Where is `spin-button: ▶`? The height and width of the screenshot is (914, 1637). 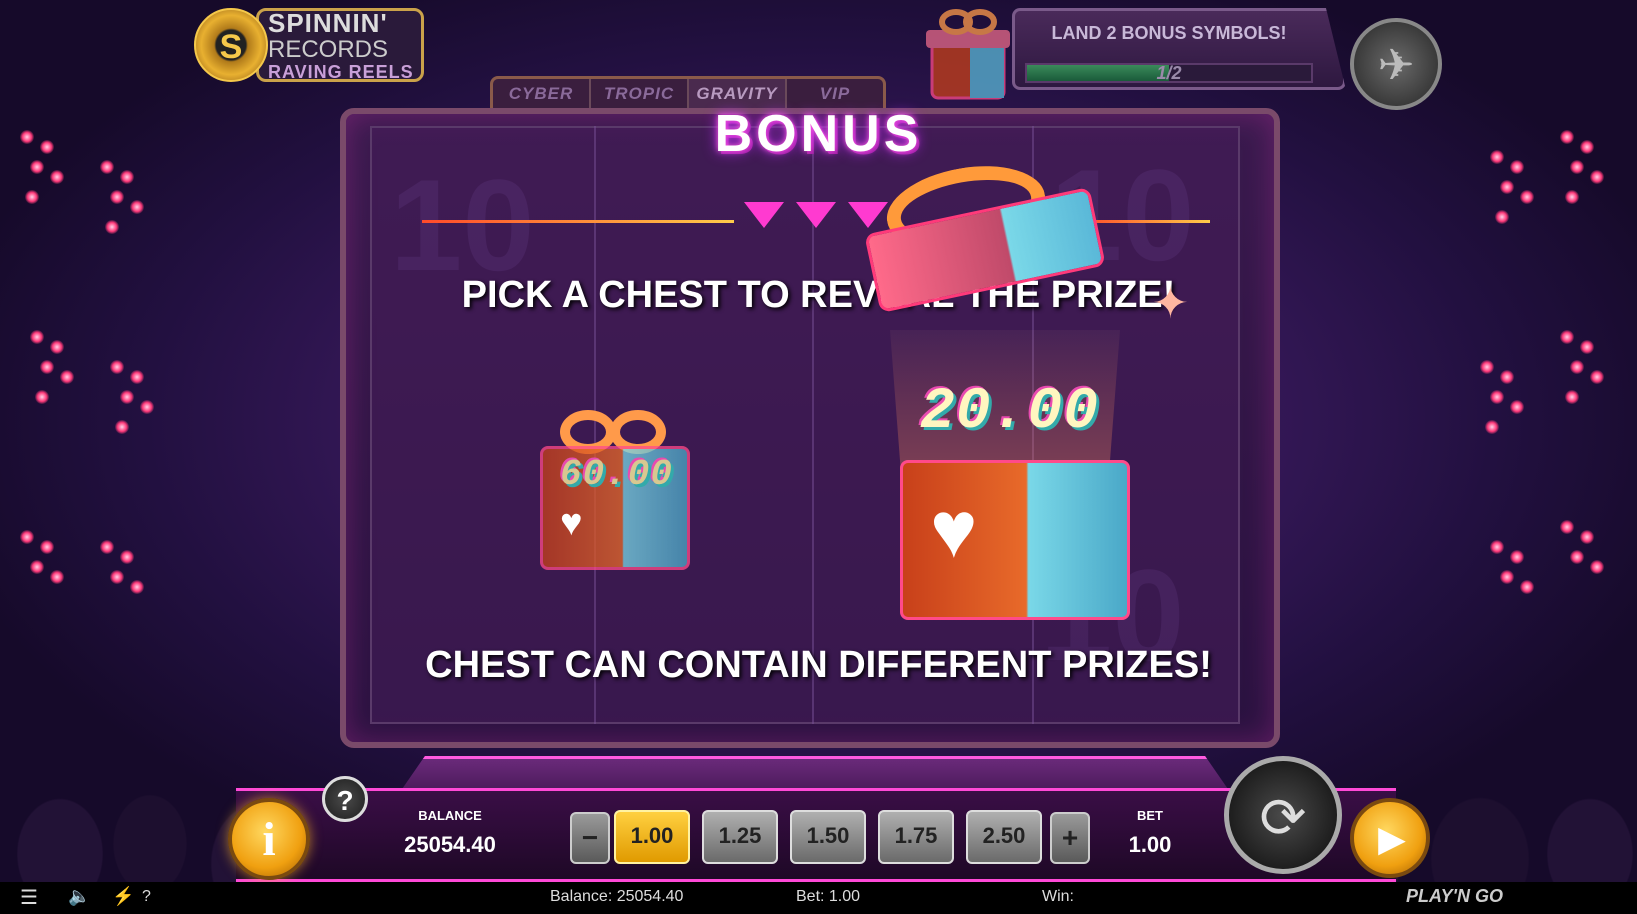
spin-button: ▶ is located at coordinates (1390, 838).